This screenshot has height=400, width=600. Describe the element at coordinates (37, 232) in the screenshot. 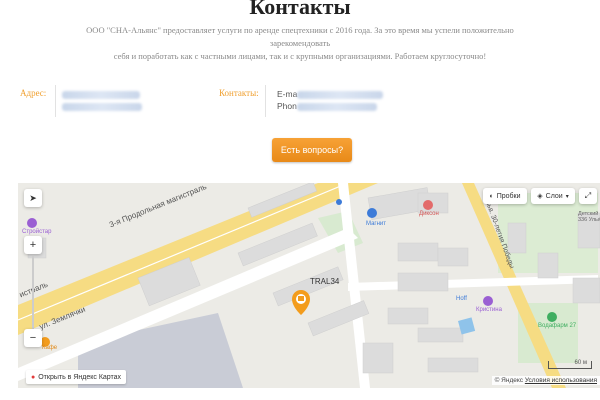

I see `poi-label: Стройстар` at that location.